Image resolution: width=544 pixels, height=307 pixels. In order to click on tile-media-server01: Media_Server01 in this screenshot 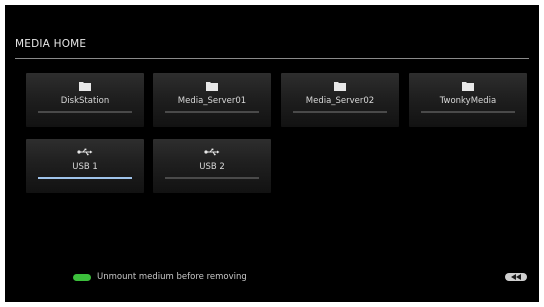, I will do `click(212, 100)`.